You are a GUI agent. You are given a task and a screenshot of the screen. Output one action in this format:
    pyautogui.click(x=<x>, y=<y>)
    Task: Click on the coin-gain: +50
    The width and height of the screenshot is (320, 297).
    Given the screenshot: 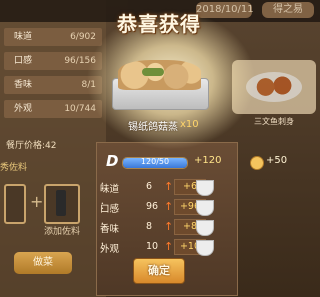 What is the action you would take?
    pyautogui.click(x=277, y=160)
    